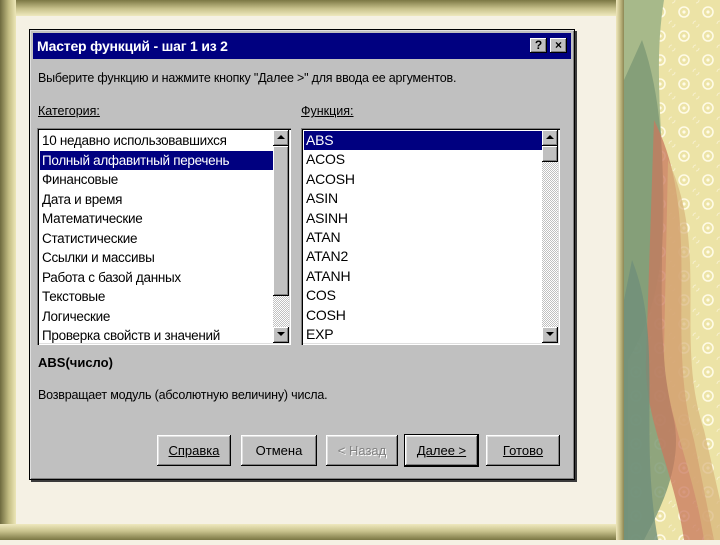  I want to click on categories-item: Ссылки и массивы, so click(156, 258).